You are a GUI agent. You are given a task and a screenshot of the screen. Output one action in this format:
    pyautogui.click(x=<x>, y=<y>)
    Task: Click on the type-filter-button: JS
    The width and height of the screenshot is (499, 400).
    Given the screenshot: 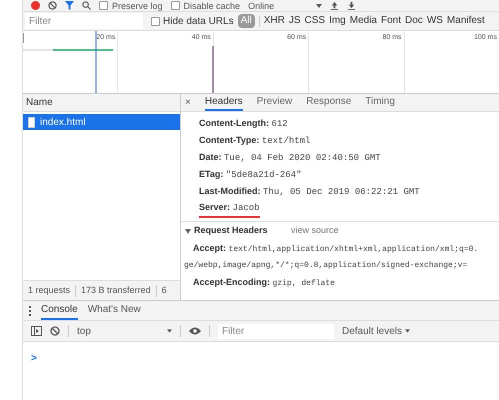 What is the action you would take?
    pyautogui.click(x=294, y=21)
    